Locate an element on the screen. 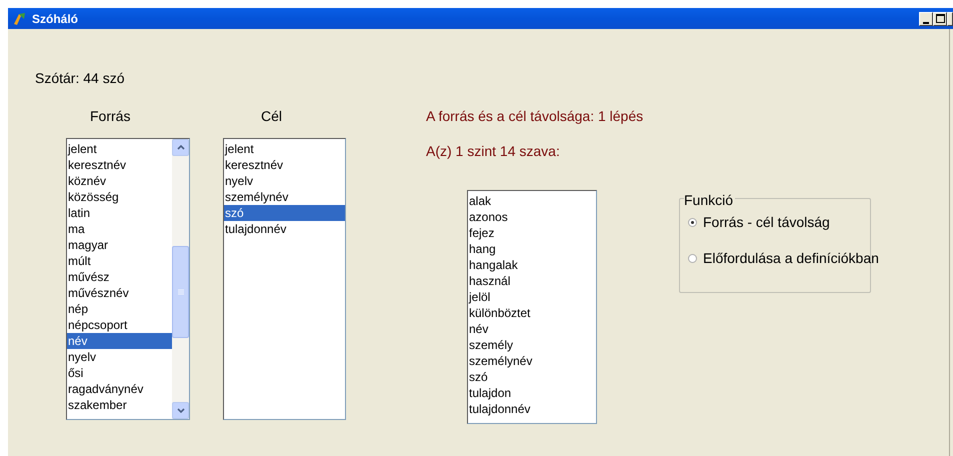  scrollbar-thumb is located at coordinates (180, 292).